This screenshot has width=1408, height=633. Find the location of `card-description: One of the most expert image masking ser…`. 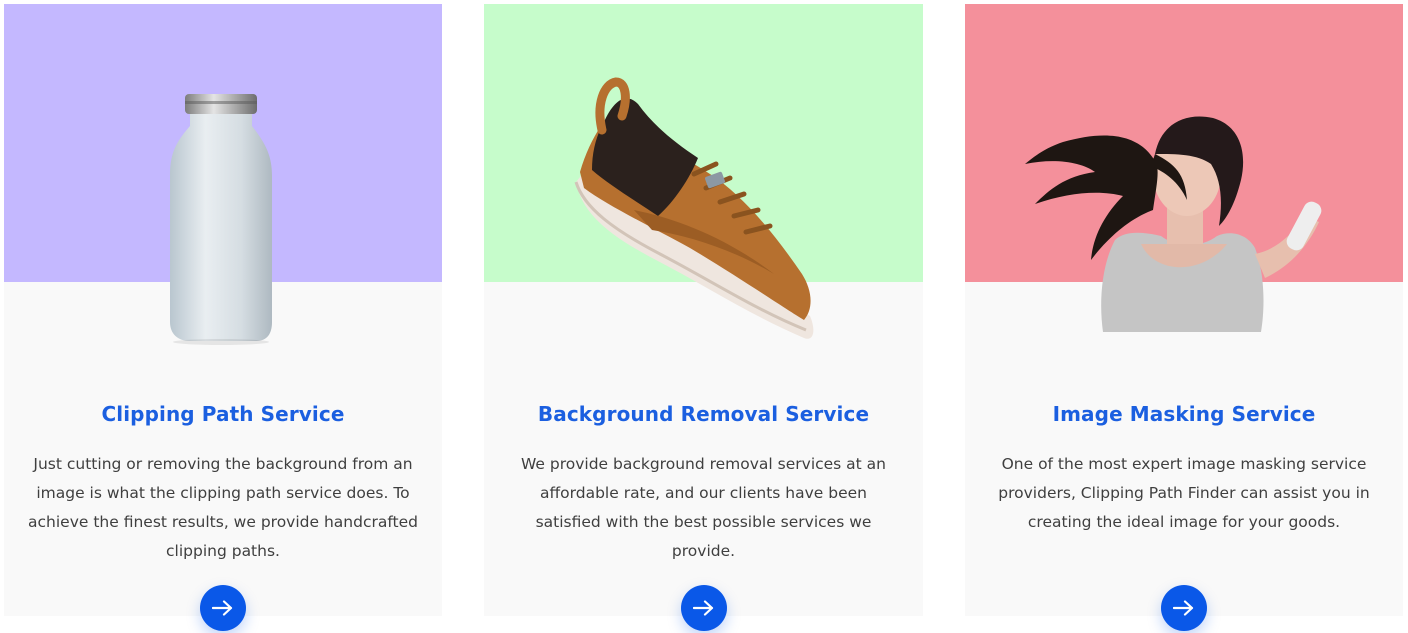

card-description: One of the most expert image masking ser… is located at coordinates (1184, 493).